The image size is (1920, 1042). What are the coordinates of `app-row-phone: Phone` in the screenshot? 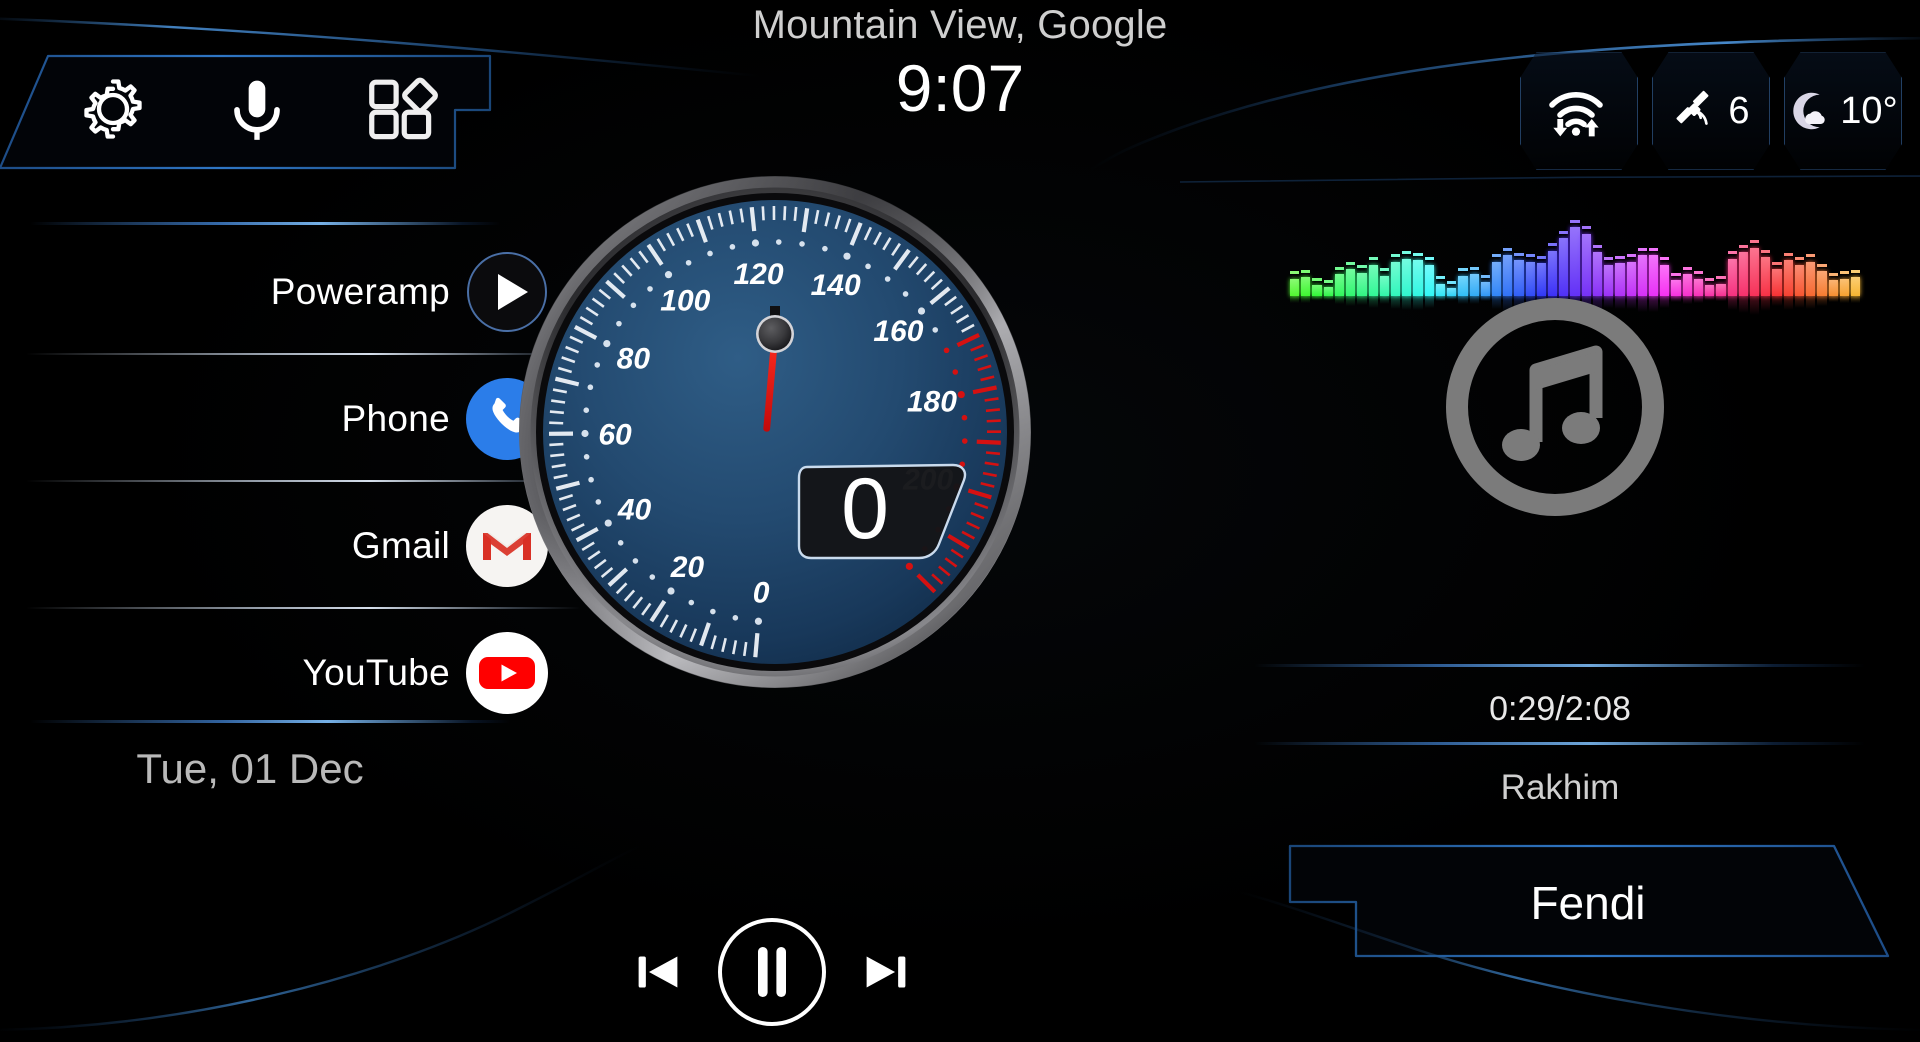 It's located at (290, 418).